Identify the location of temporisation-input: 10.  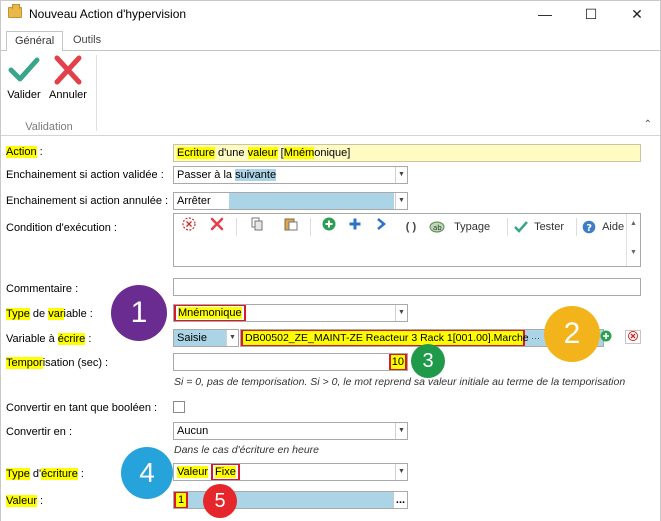
(290, 362).